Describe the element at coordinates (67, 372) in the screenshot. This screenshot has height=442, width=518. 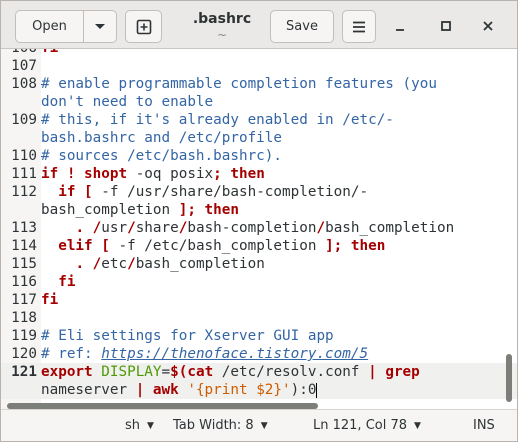
I see `code-token: export` at that location.